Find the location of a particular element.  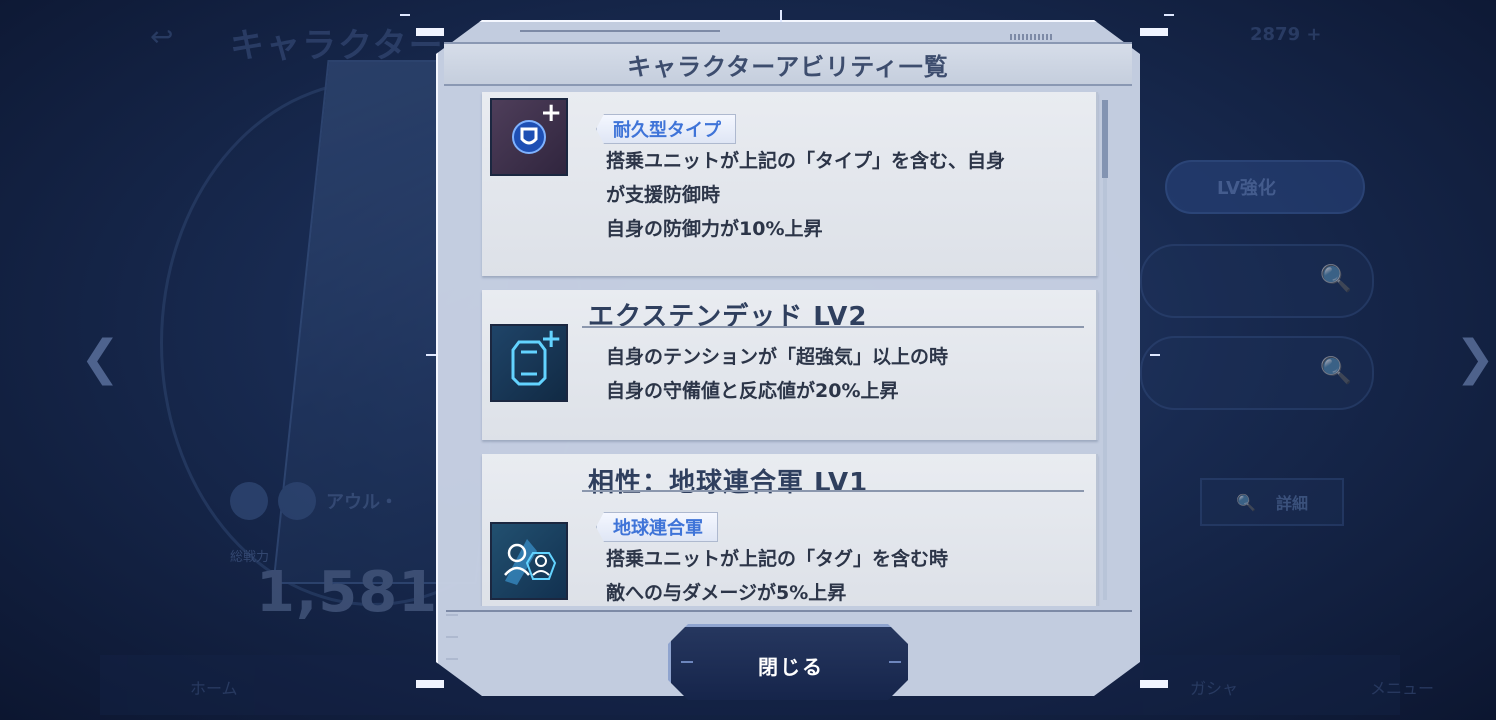

chevron-right-icon: ❯ is located at coordinates (1475, 358).